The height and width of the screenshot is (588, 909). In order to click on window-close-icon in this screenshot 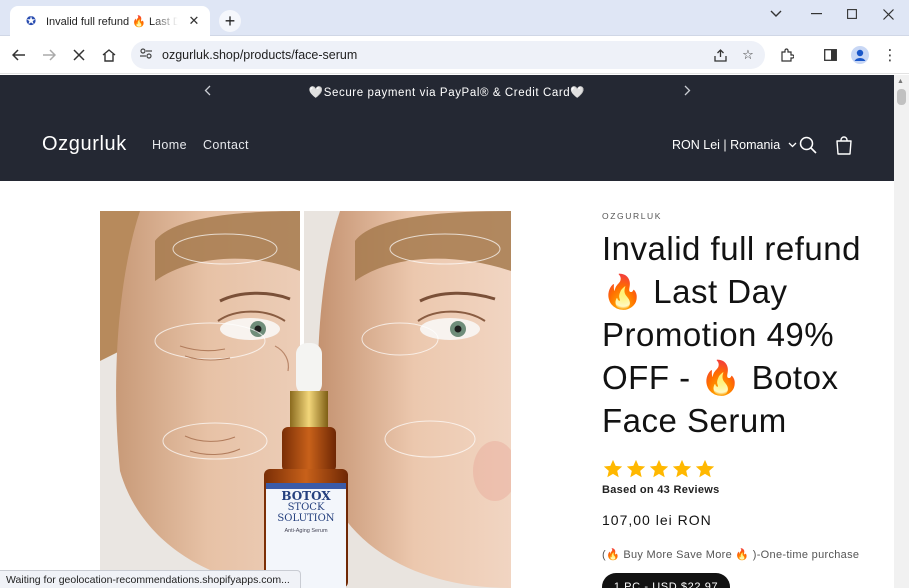, I will do `click(888, 14)`.